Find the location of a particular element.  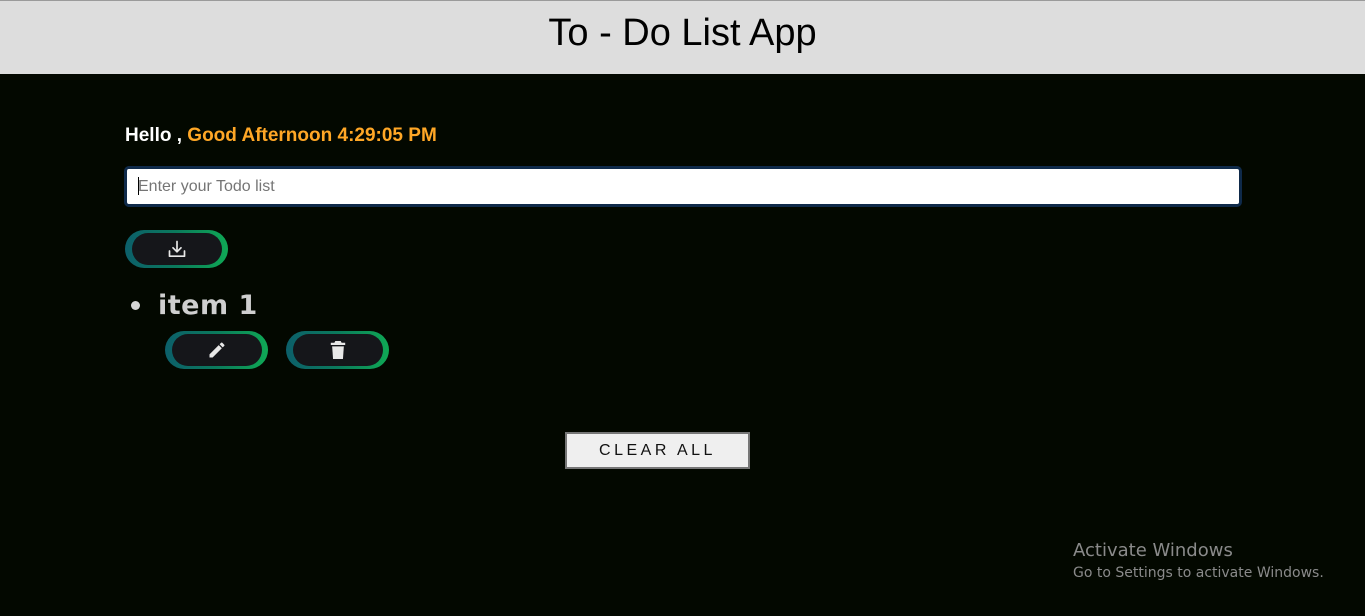

pencil-icon is located at coordinates (217, 350).